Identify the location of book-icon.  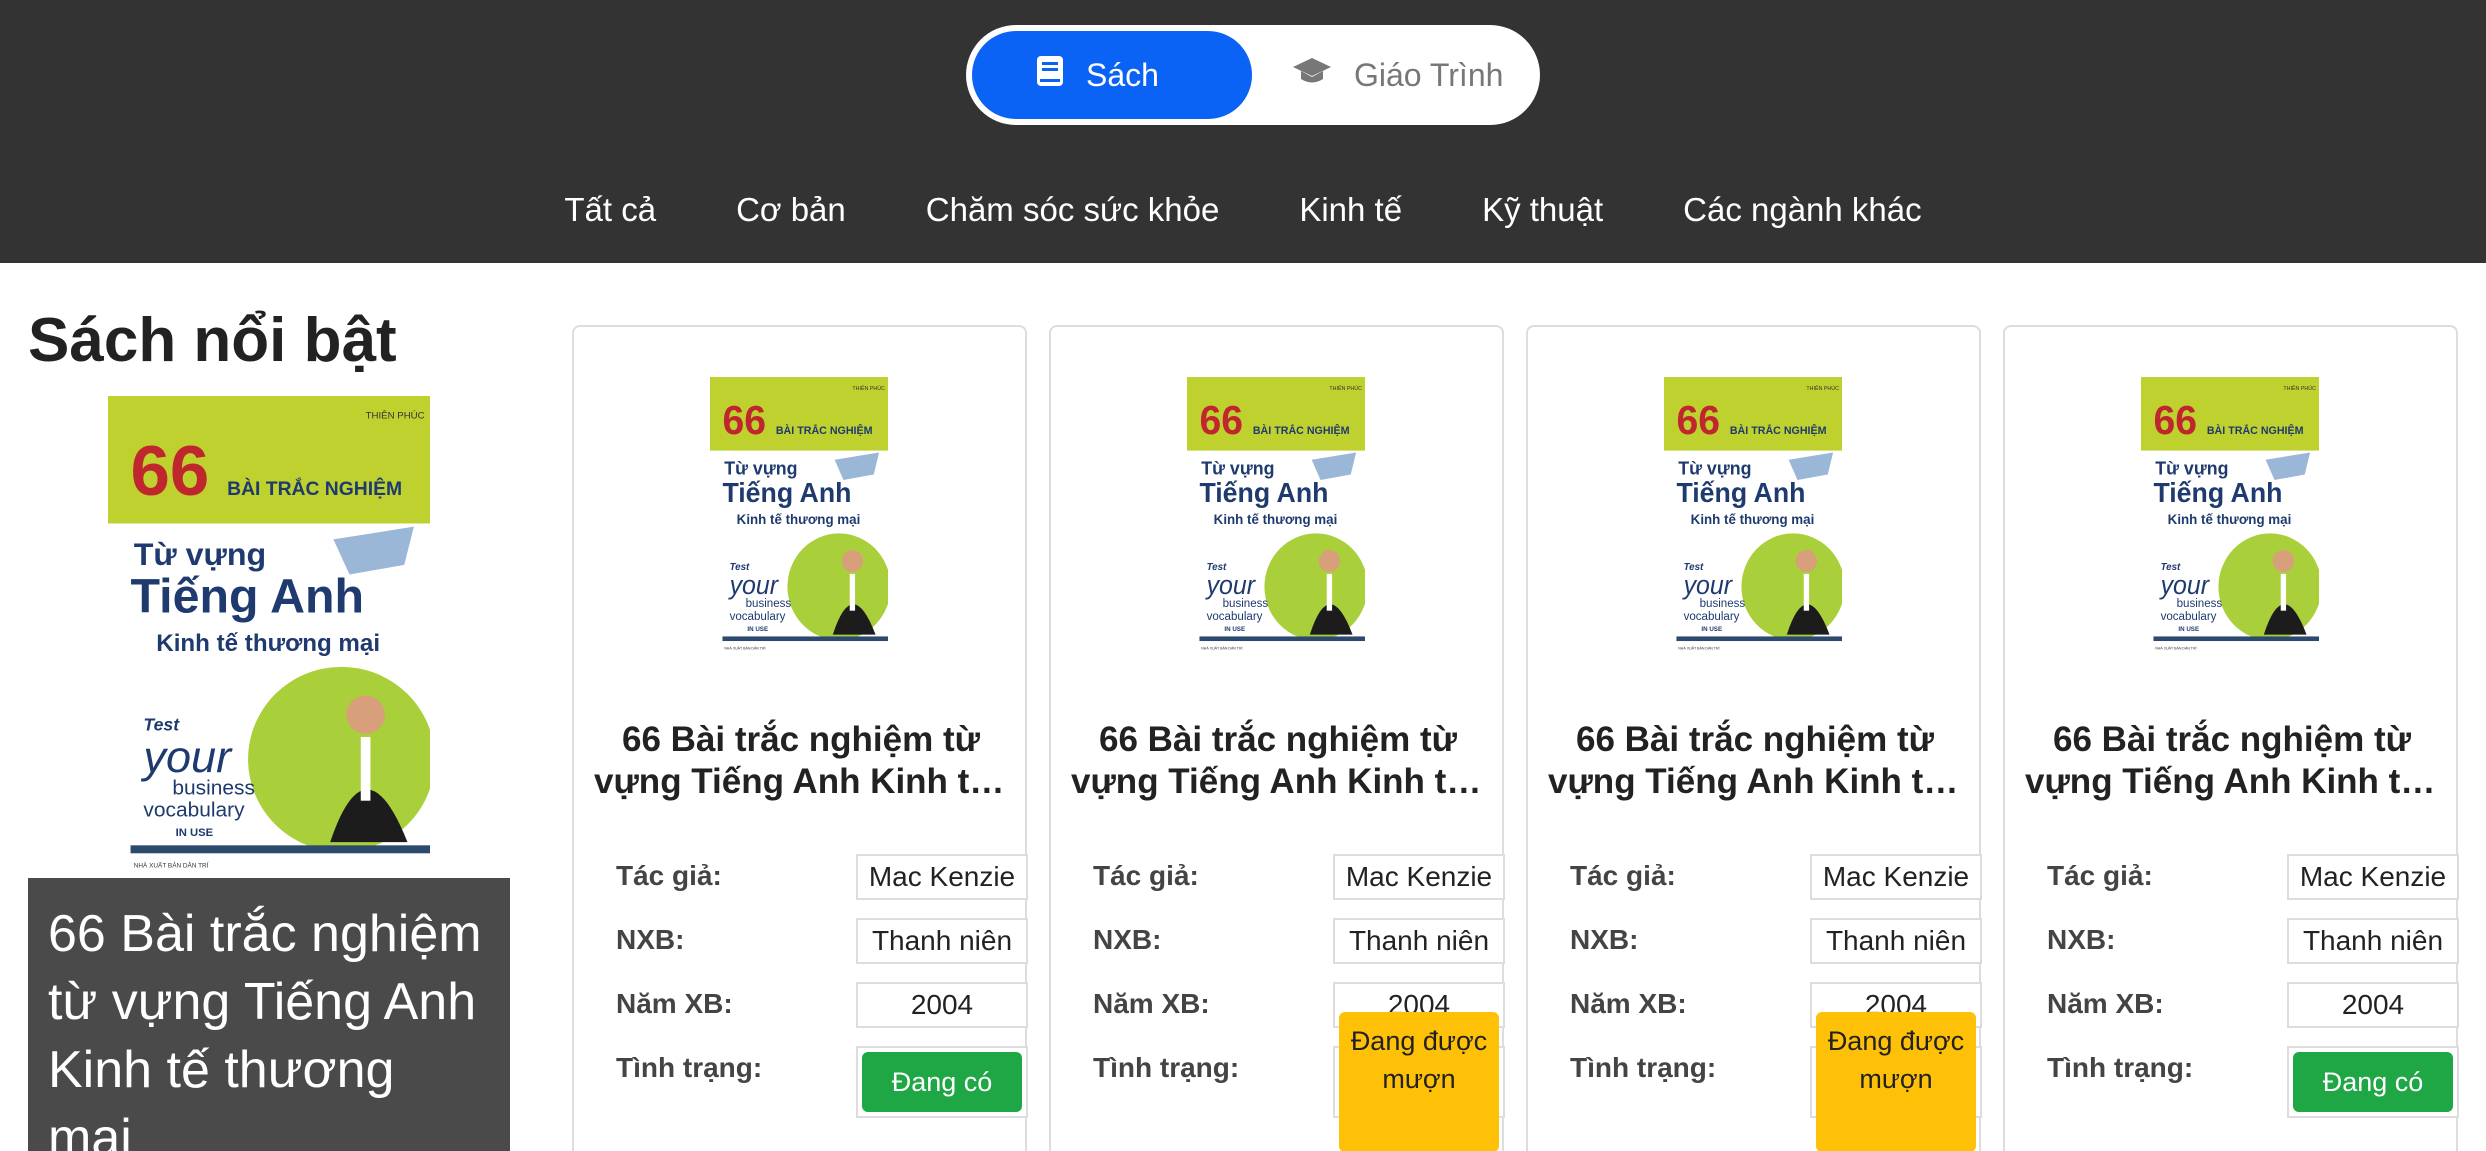
(1050, 75).